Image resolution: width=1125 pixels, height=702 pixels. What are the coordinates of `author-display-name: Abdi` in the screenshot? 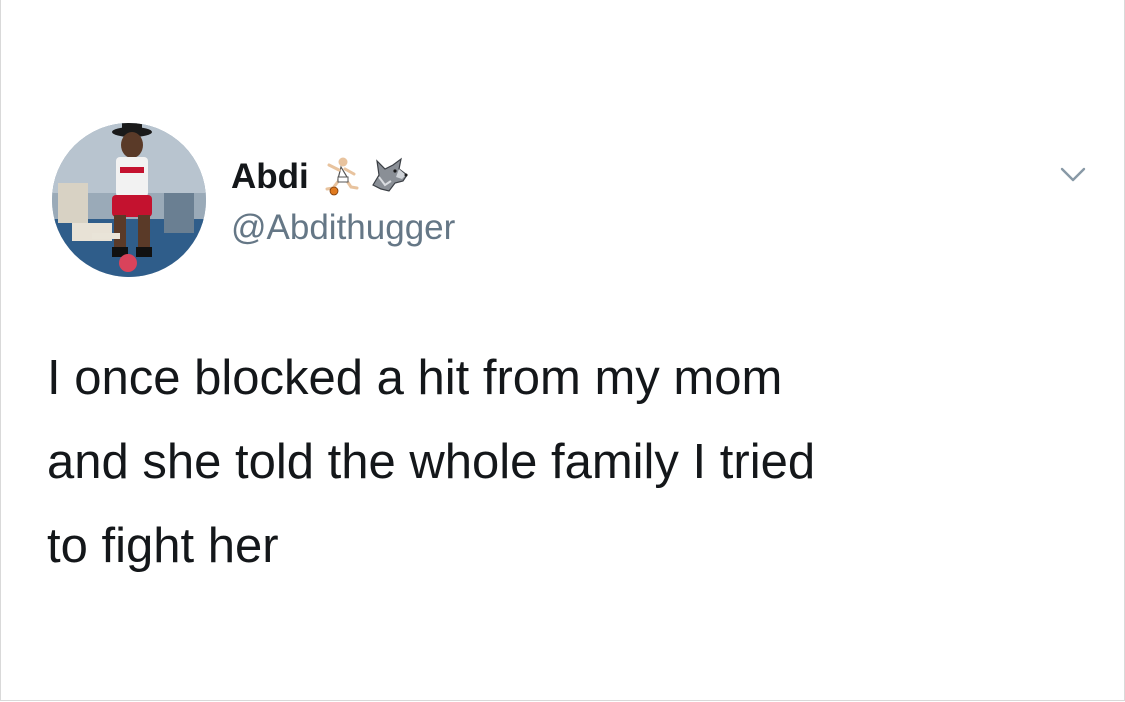 It's located at (270, 176).